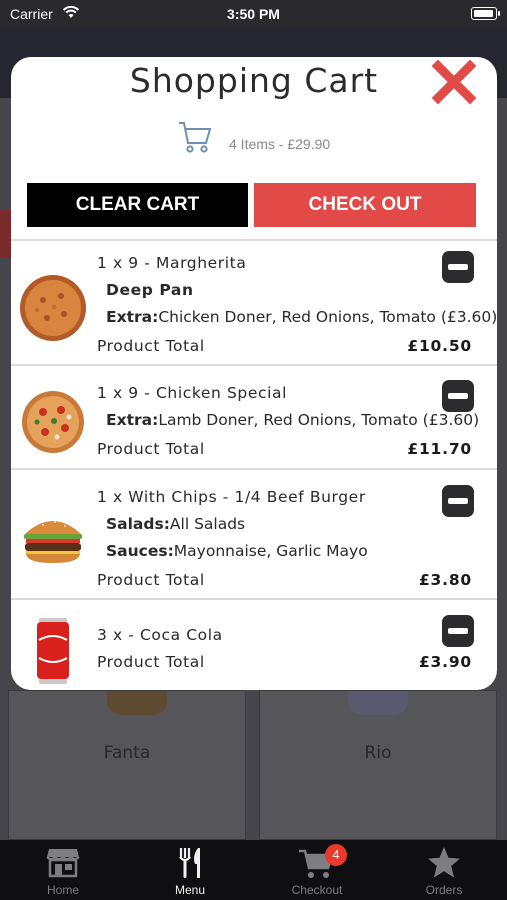 The width and height of the screenshot is (507, 900). I want to click on item-title: 3 x - Coca Cola, so click(160, 635).